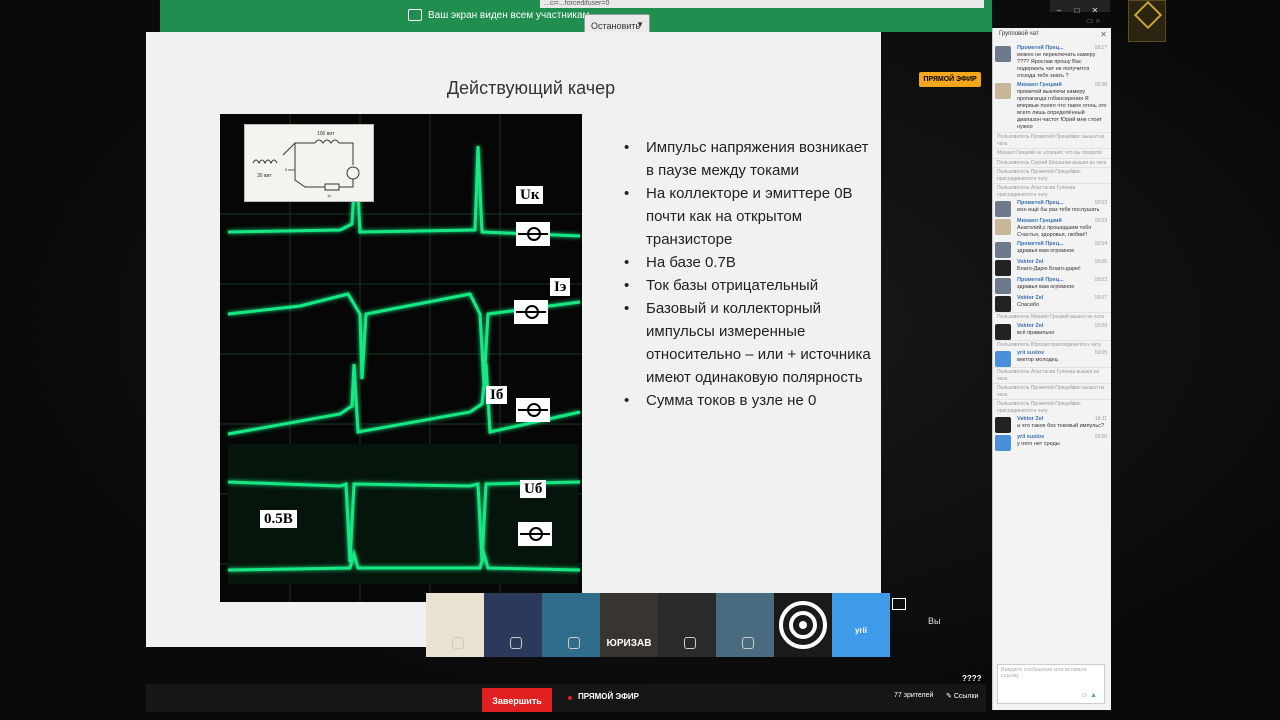  I want to click on label-scale: 0.5В, so click(278, 519).